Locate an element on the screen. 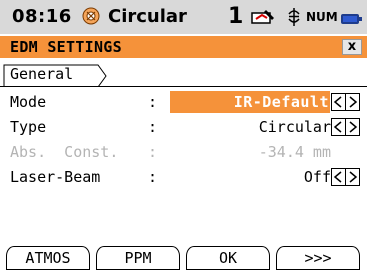  field-mode-value: IR-Default is located at coordinates (281, 102).